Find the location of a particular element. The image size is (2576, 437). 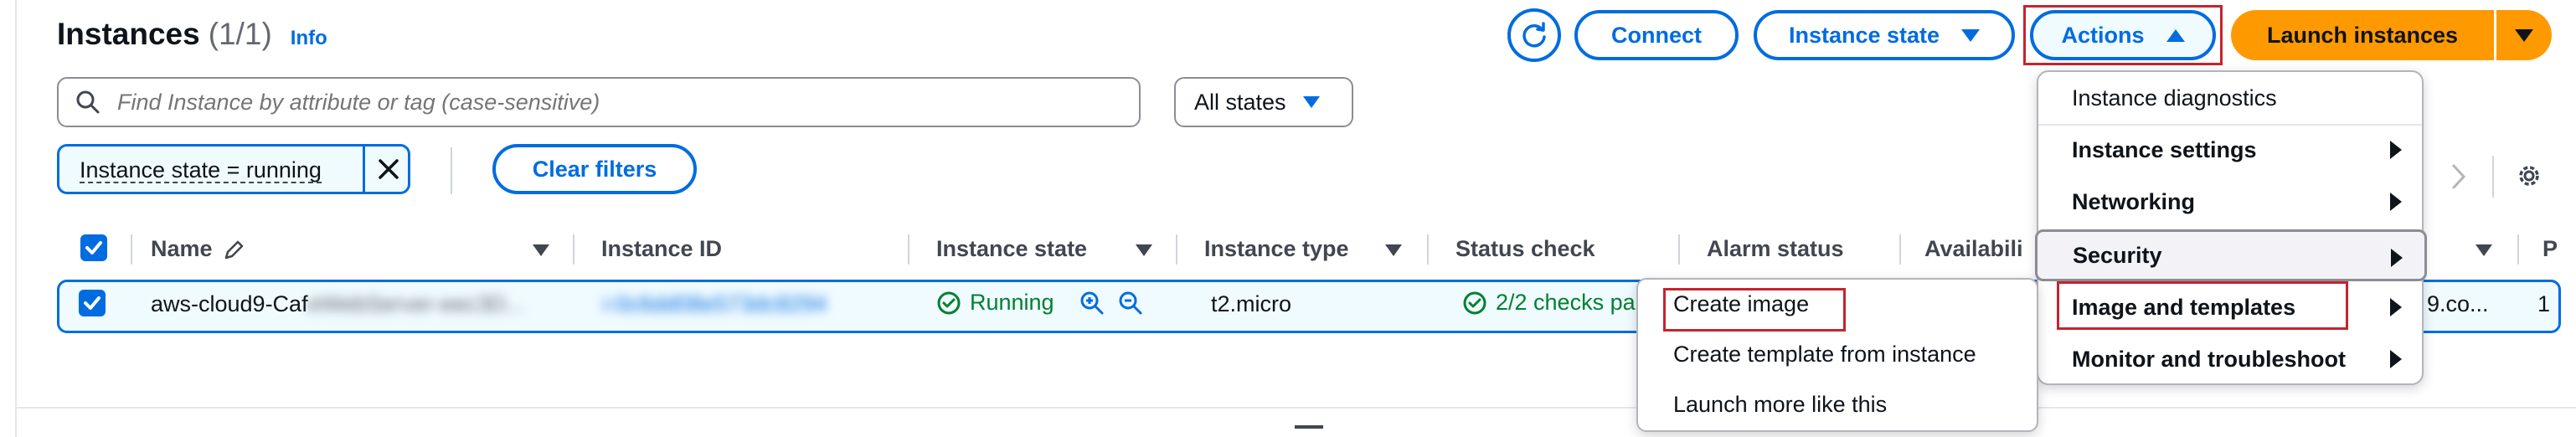

menu-item-security: Security is located at coordinates (2231, 255).